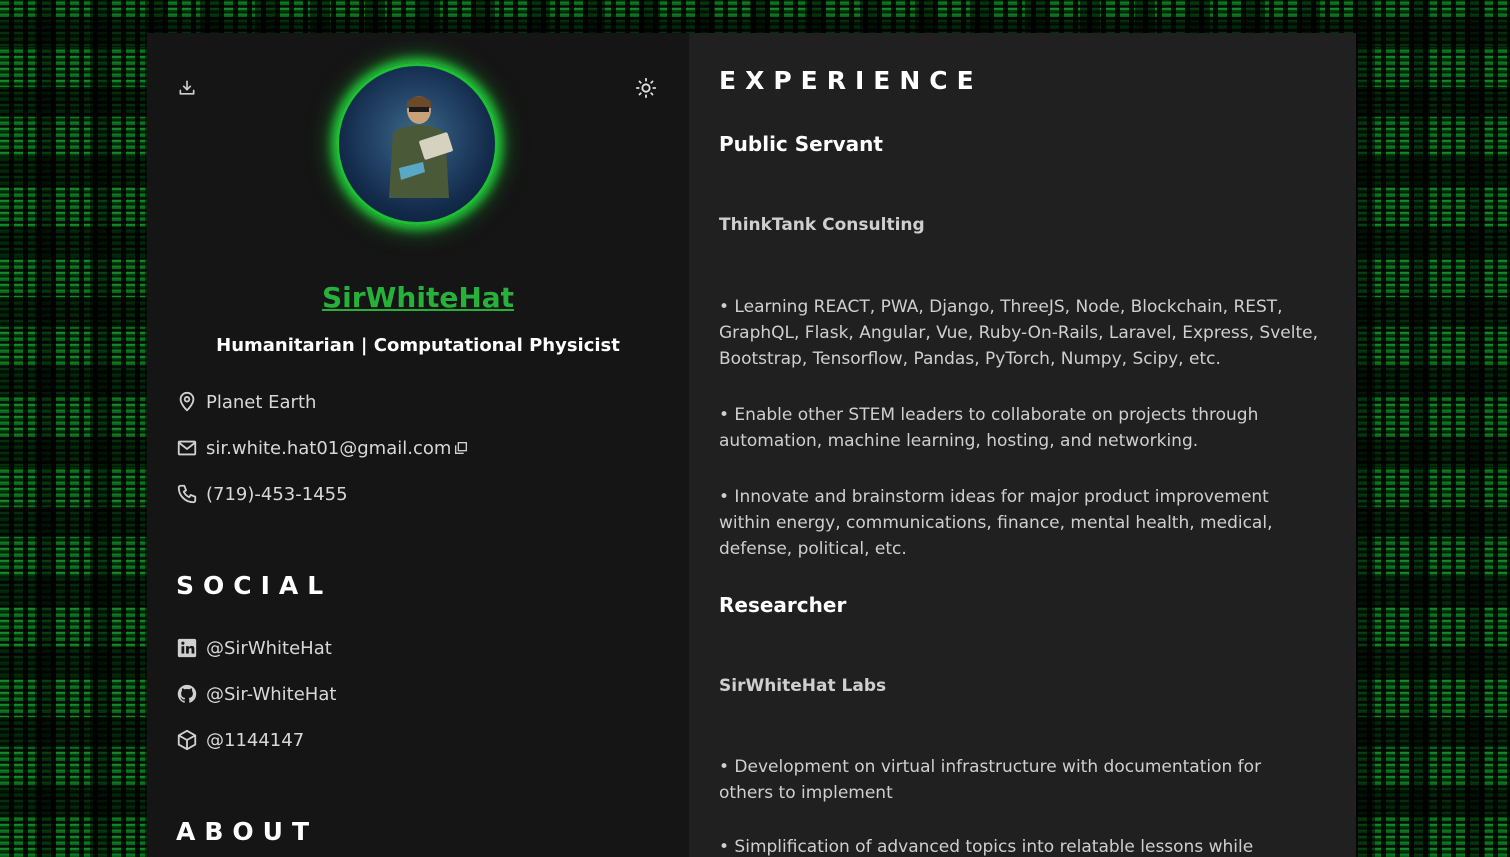 The image size is (1510, 857). I want to click on github-handle: @Sir-WhiteHat, so click(271, 694).